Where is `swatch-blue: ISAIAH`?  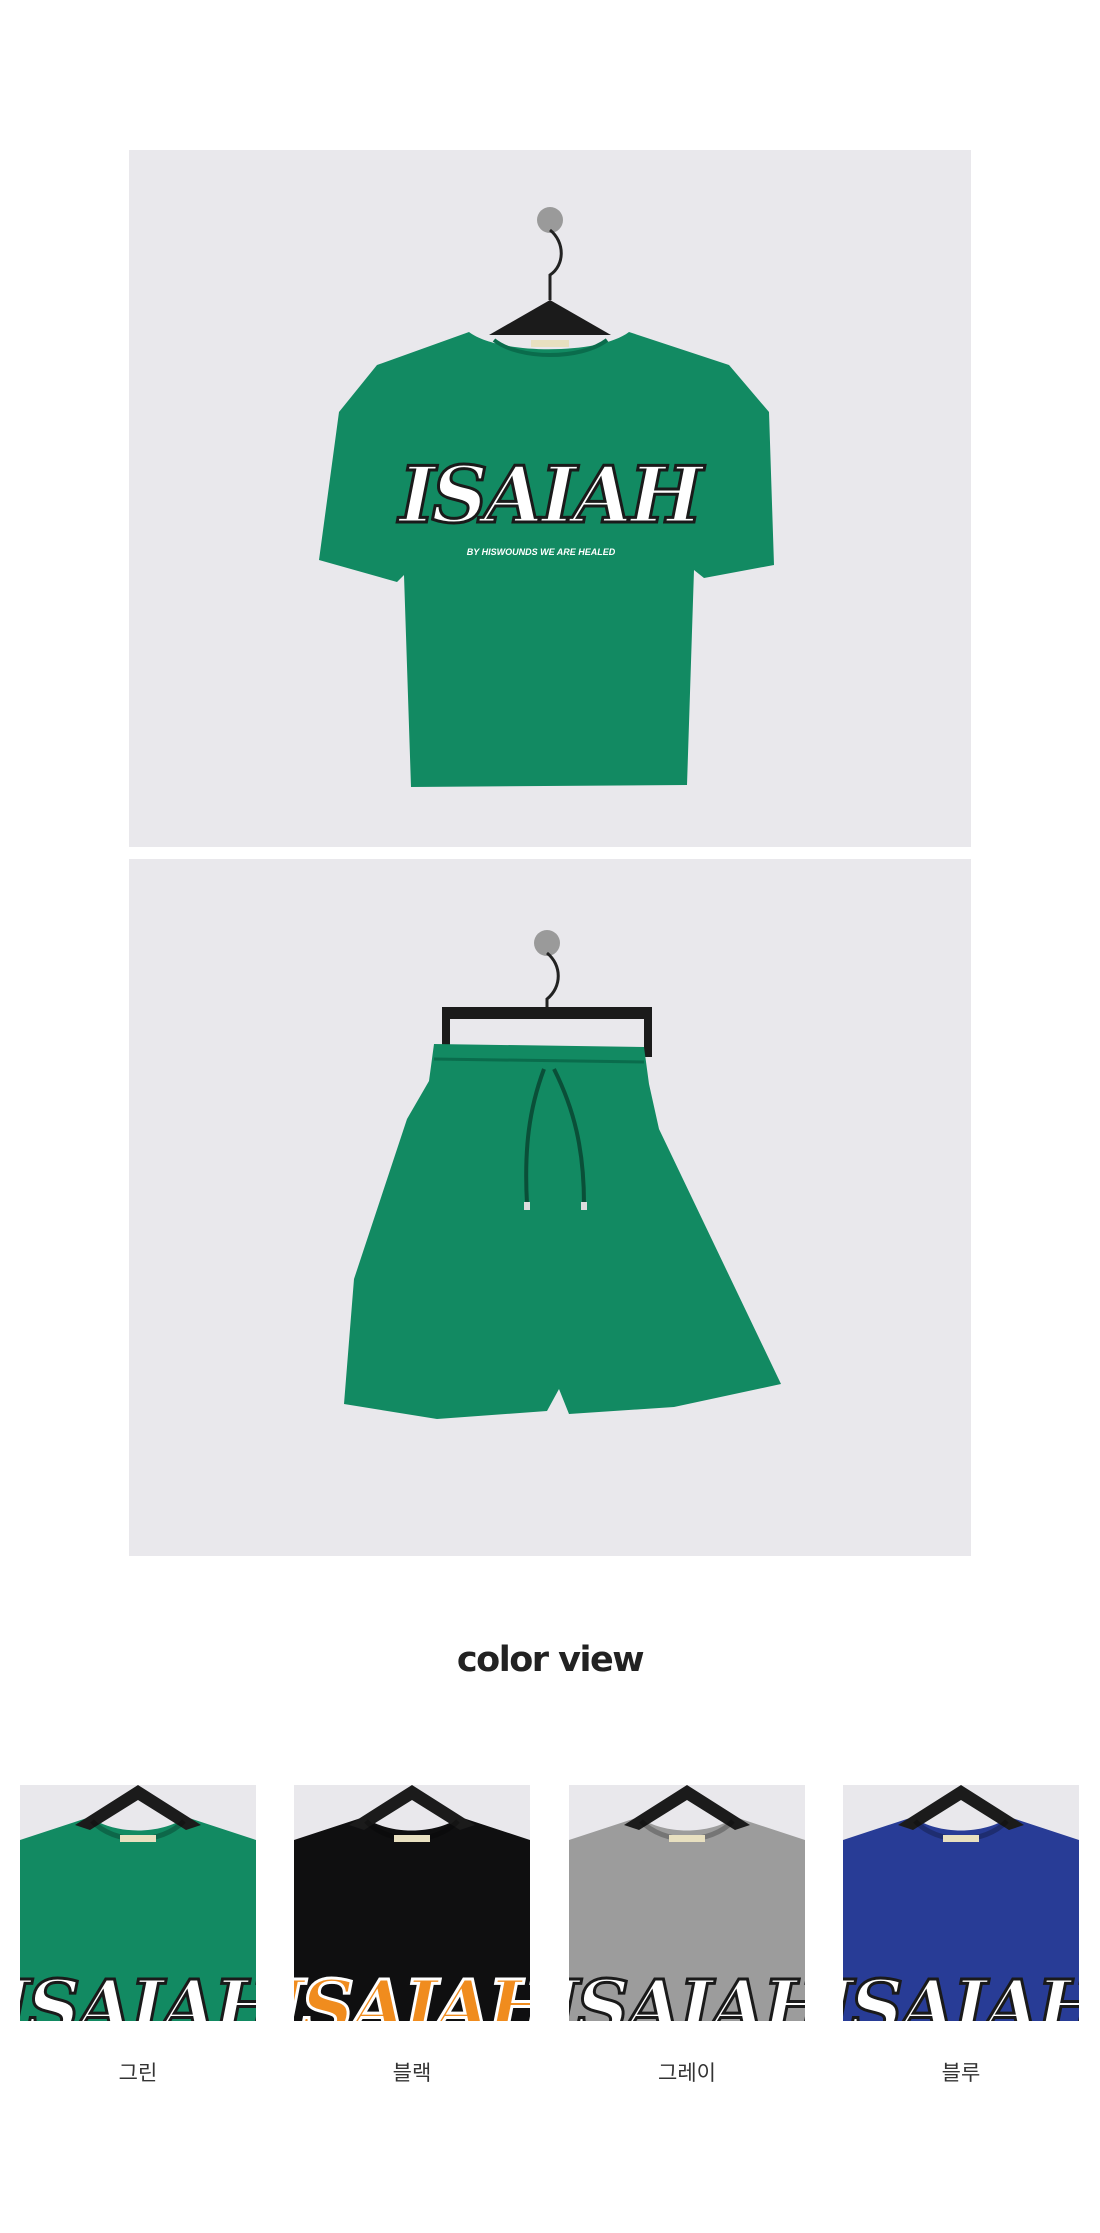 swatch-blue: ISAIAH is located at coordinates (961, 1903).